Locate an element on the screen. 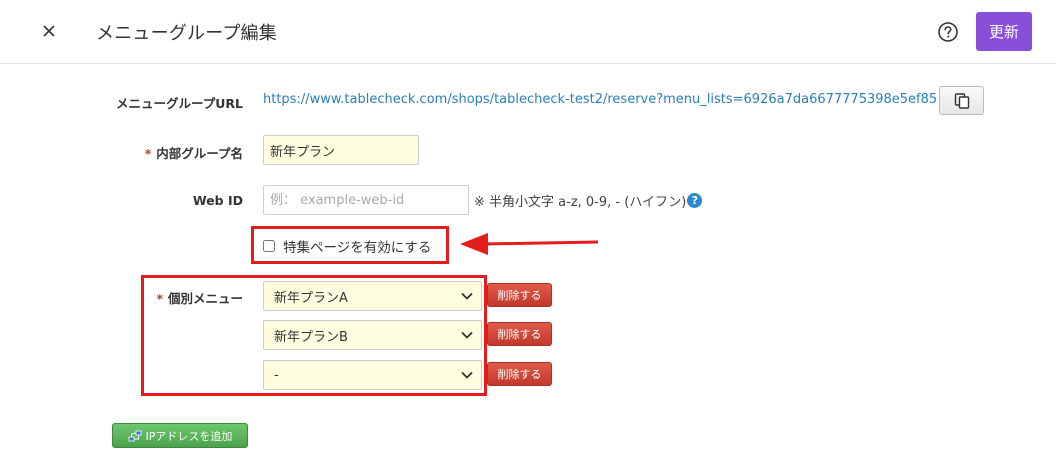  help-button is located at coordinates (948, 32).